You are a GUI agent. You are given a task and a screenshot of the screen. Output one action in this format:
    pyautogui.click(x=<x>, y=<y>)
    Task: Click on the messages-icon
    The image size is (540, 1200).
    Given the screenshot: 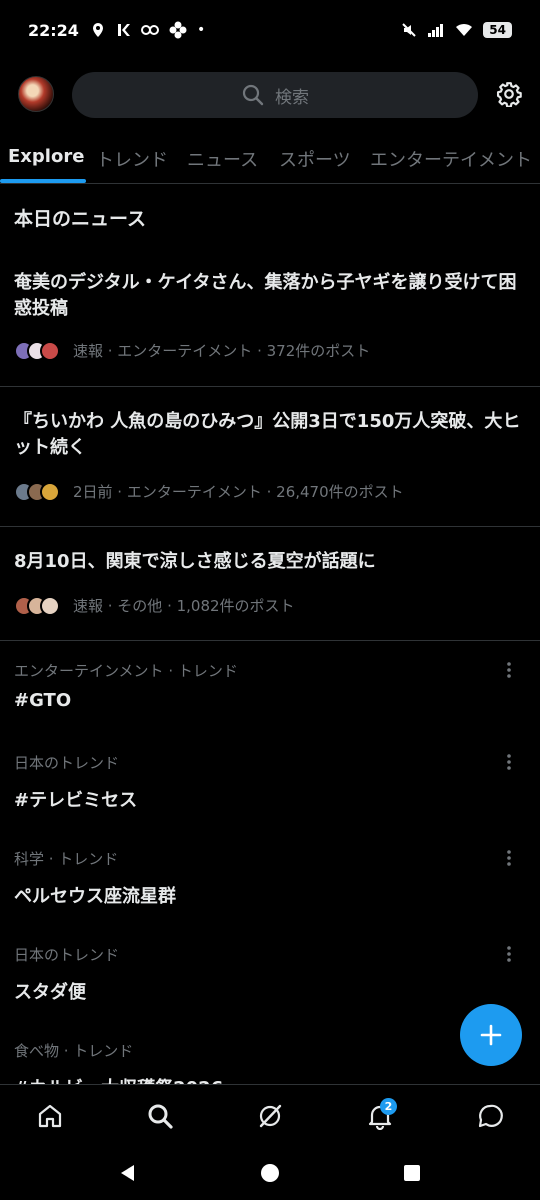 What is the action you would take?
    pyautogui.click(x=490, y=1116)
    